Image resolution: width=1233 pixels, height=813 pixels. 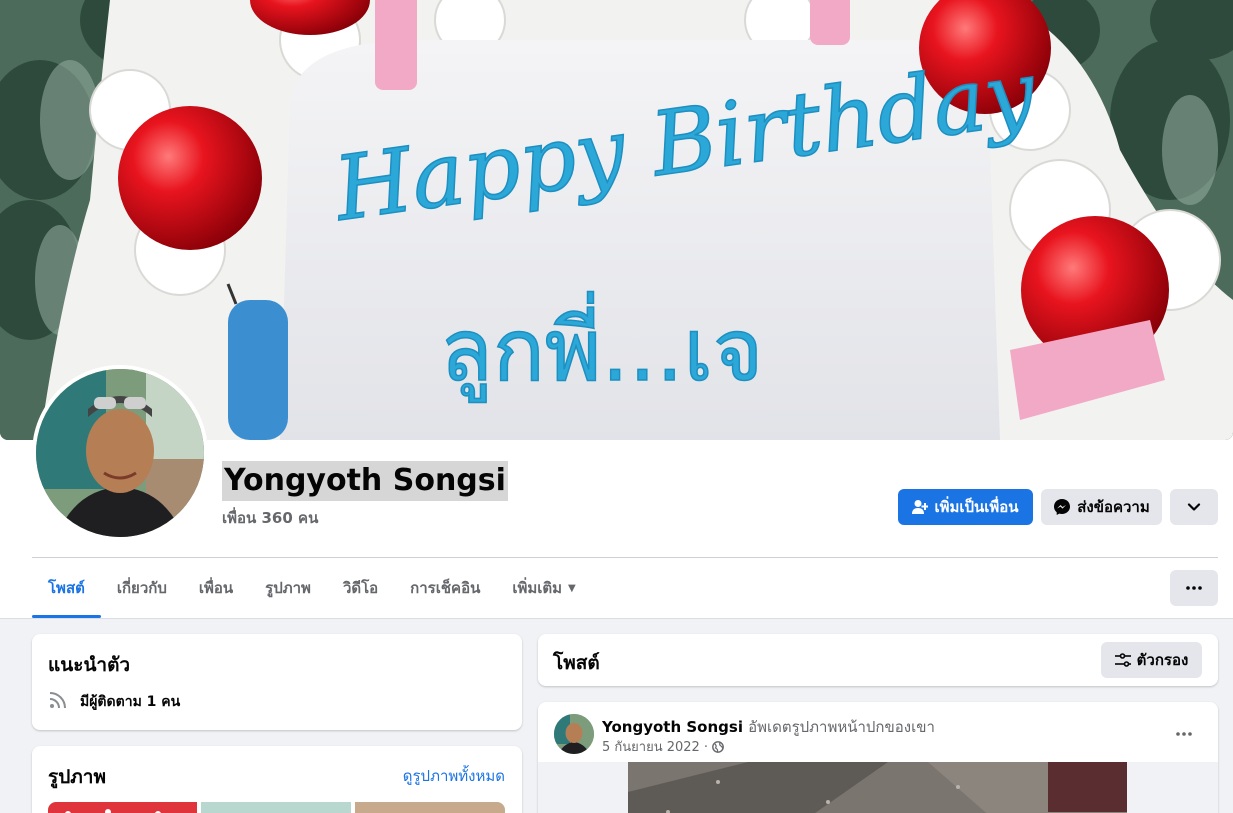 I want to click on post-date: 5 กันยายน 2022 ·, so click(x=655, y=746).